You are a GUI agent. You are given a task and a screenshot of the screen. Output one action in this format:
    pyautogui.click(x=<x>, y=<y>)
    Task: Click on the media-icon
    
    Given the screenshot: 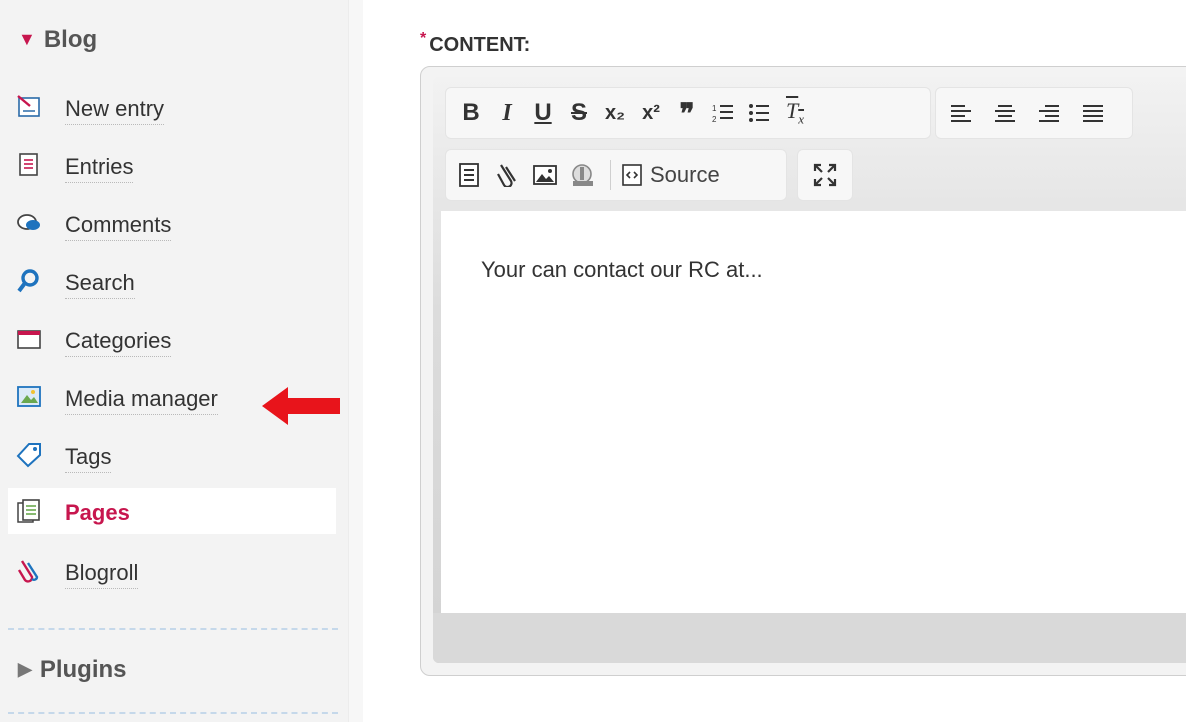 What is the action you would take?
    pyautogui.click(x=29, y=396)
    